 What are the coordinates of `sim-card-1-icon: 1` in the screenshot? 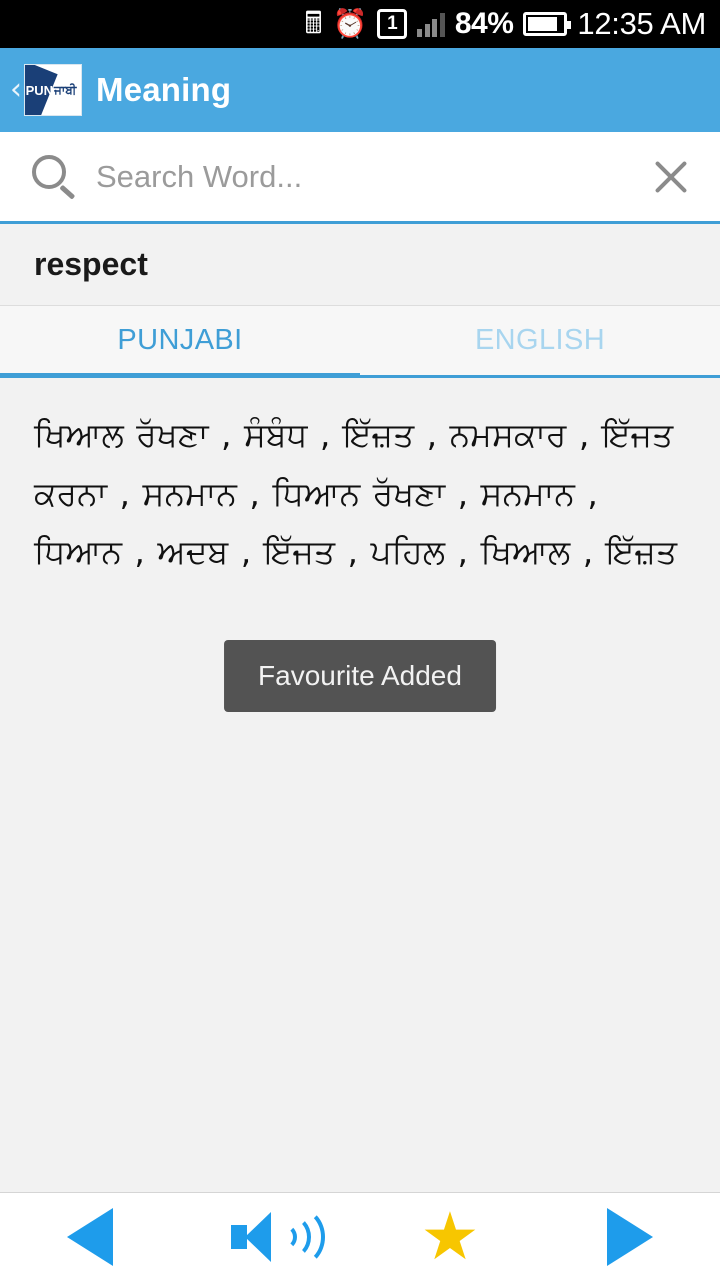 It's located at (392, 24).